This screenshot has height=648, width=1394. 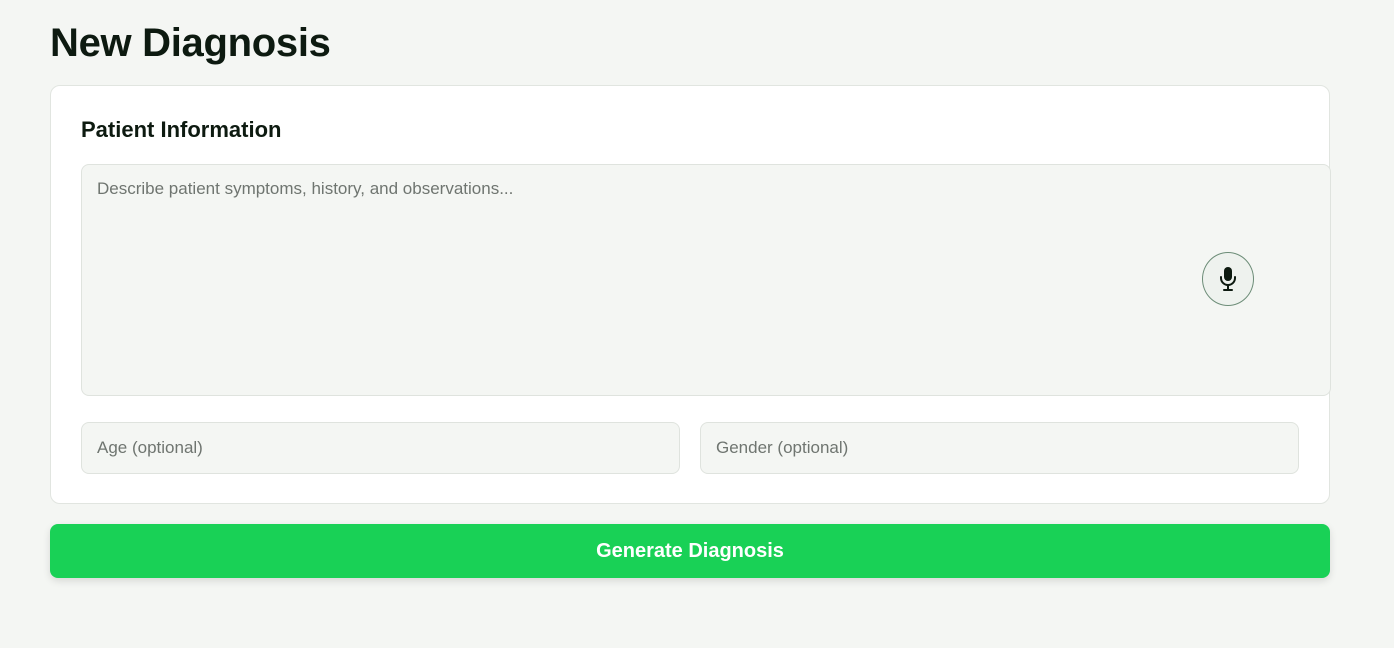 I want to click on gender-field-container, so click(x=999, y=448).